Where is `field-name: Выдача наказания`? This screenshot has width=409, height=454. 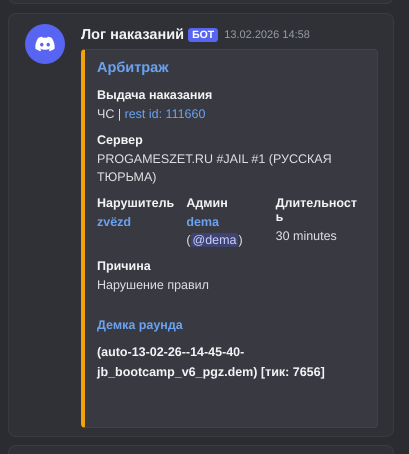 field-name: Выдача наказания is located at coordinates (155, 95).